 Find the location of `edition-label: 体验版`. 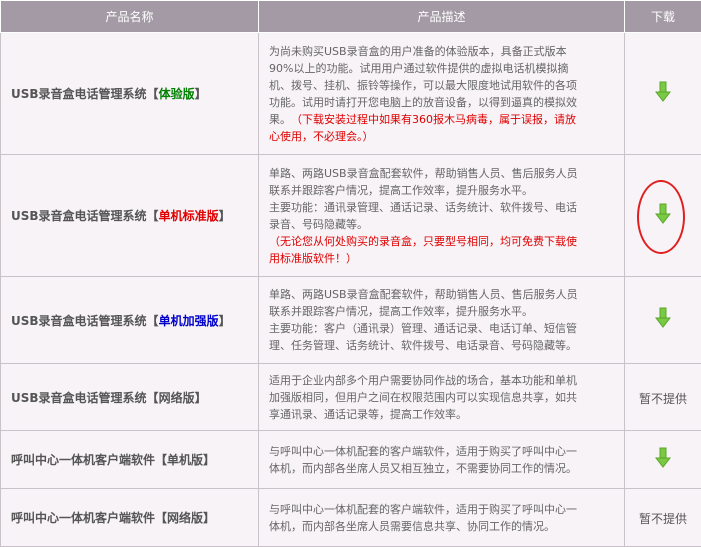

edition-label: 体验版 is located at coordinates (177, 94).